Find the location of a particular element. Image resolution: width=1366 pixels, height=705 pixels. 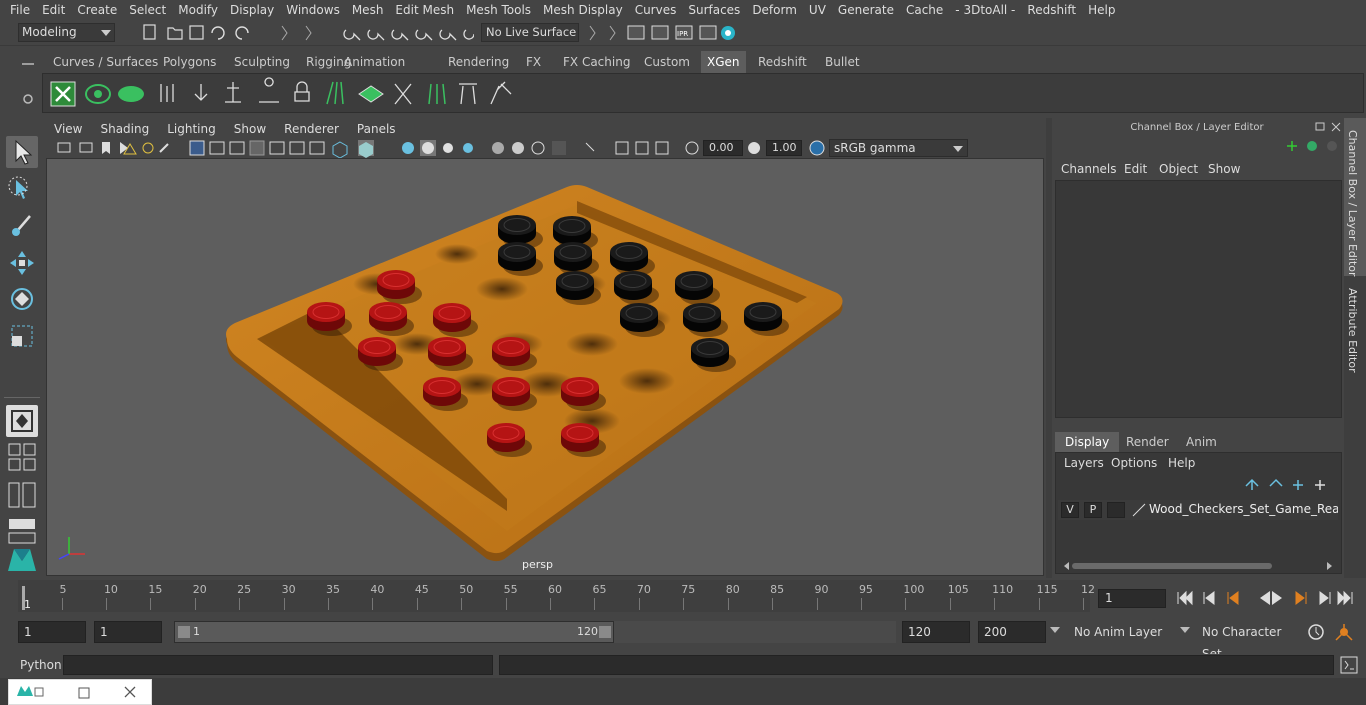

layout-single-icon is located at coordinates (22, 421).